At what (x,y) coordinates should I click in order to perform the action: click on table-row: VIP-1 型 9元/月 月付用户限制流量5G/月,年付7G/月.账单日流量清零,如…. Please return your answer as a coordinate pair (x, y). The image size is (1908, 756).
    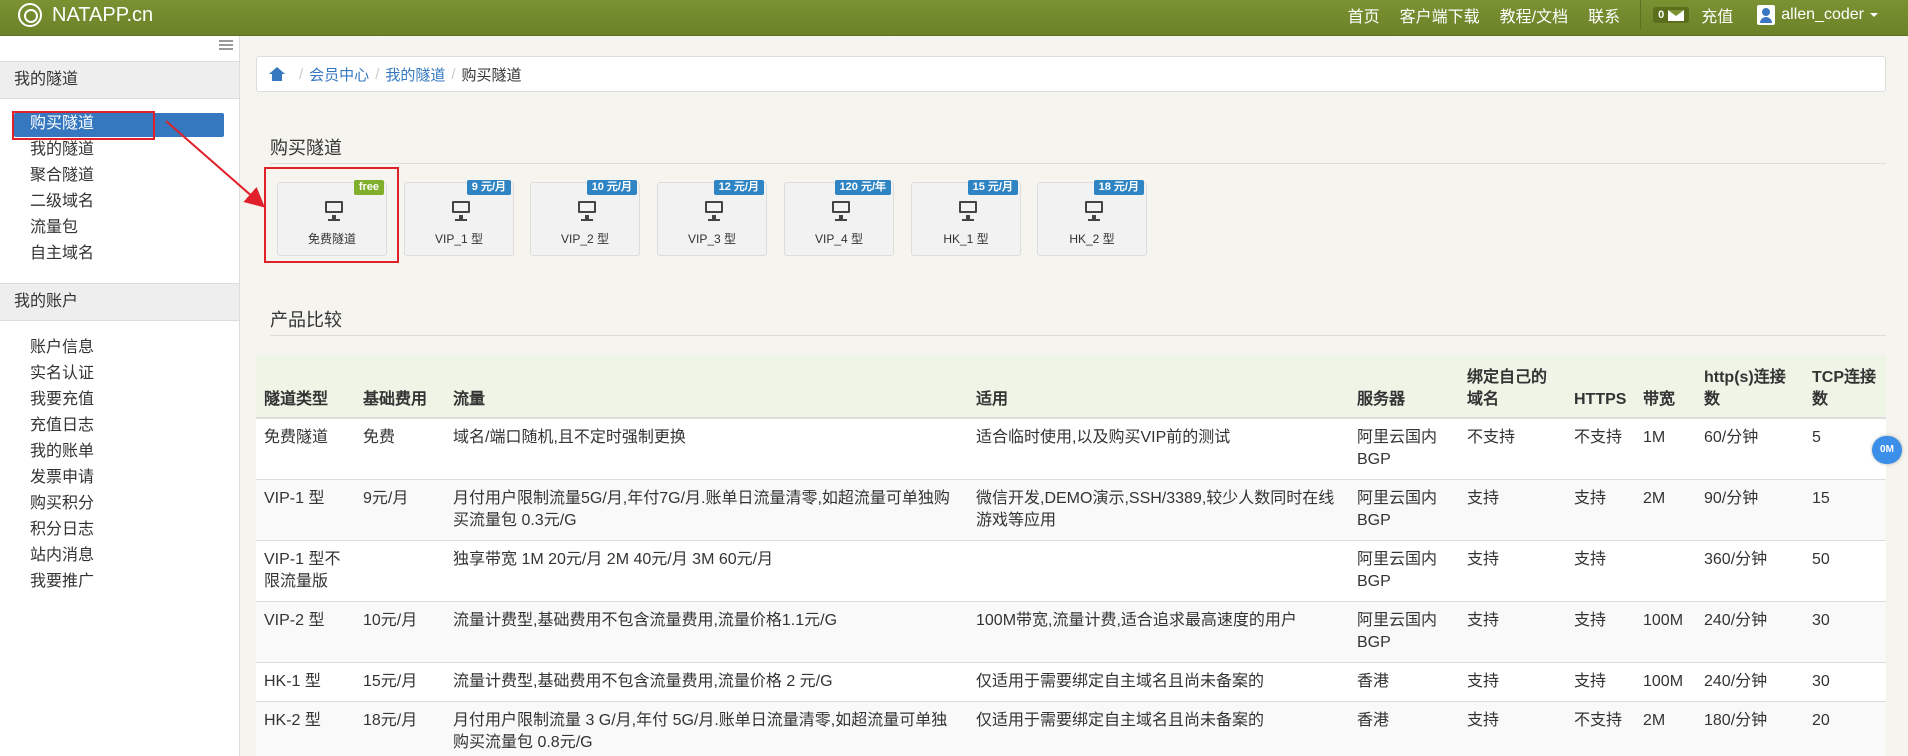
    Looking at the image, I should click on (1071, 510).